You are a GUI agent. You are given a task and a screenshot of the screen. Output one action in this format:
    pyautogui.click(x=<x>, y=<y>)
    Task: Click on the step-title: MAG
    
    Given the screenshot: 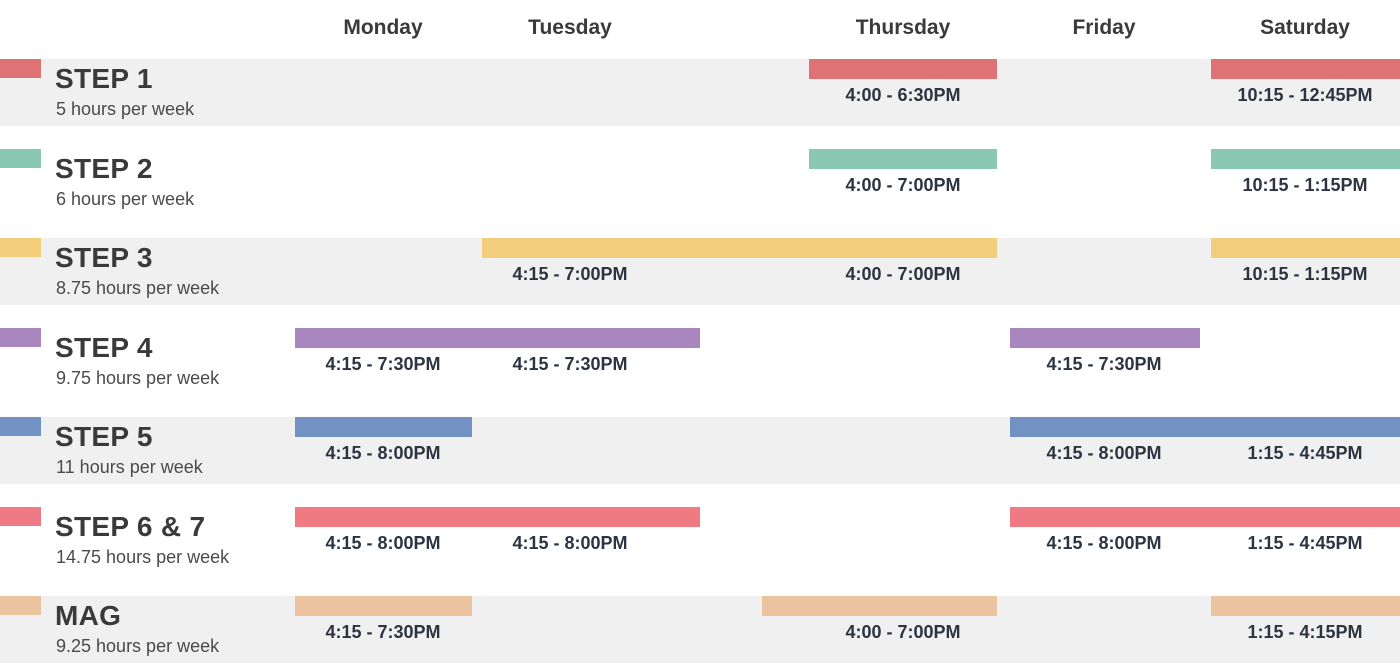 What is the action you would take?
    pyautogui.click(x=88, y=615)
    